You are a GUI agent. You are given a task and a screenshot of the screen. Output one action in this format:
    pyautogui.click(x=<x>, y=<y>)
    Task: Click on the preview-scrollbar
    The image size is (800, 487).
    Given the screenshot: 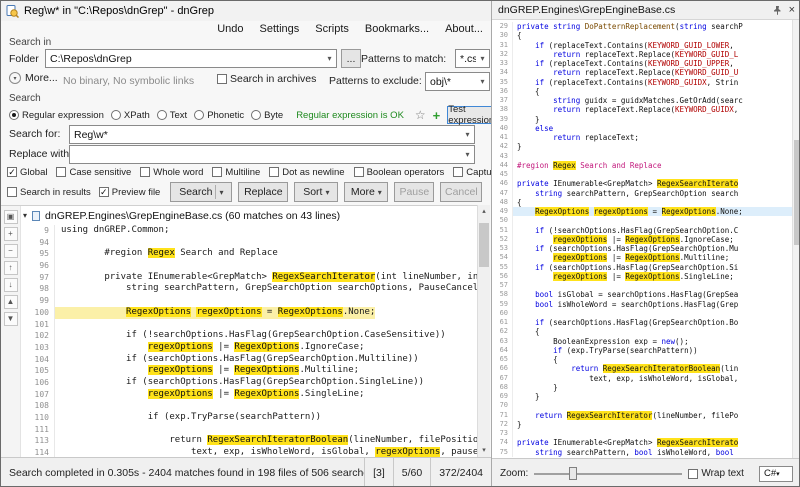 What is the action you would take?
    pyautogui.click(x=795, y=239)
    